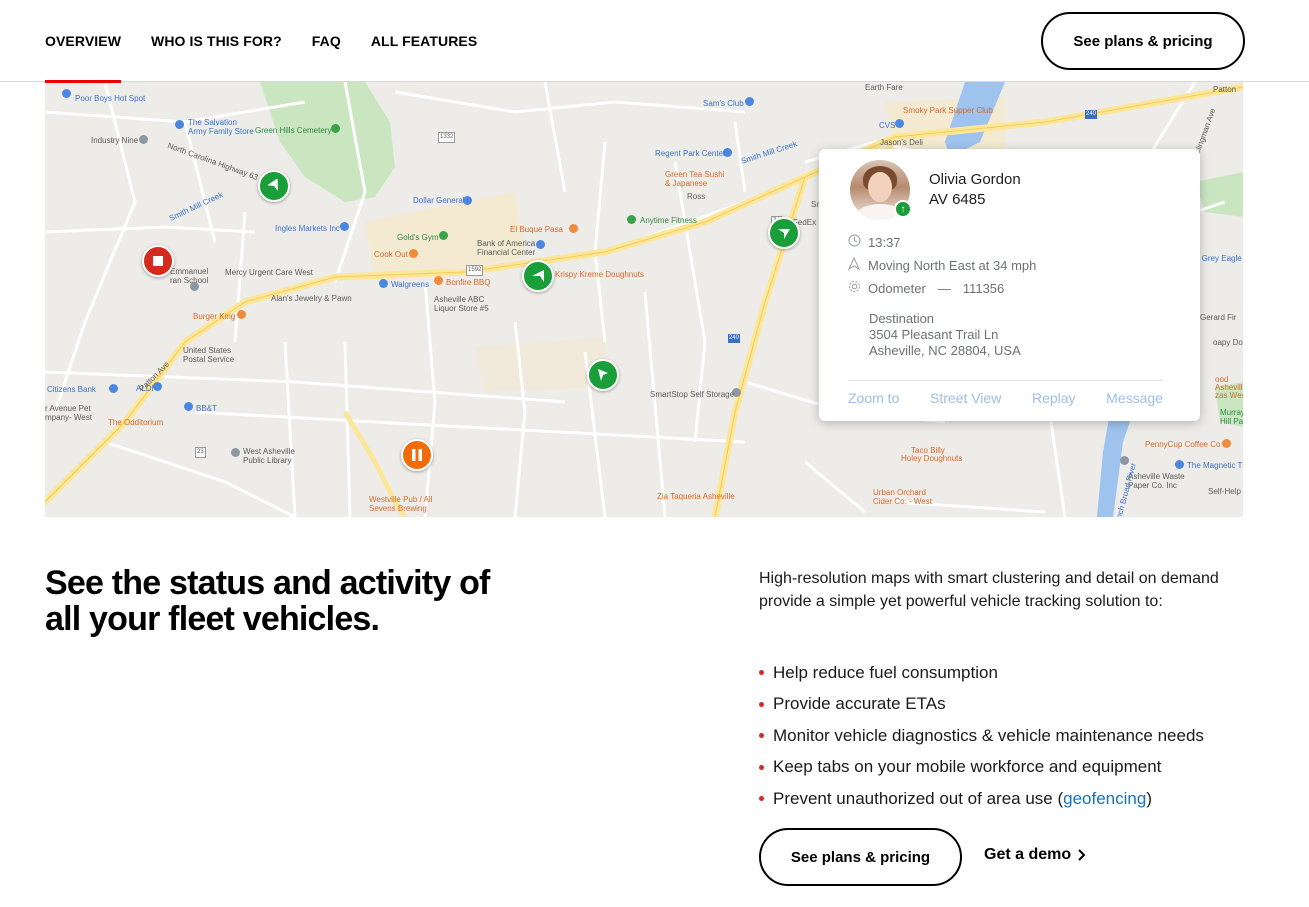 Image resolution: width=1309 pixels, height=907 pixels. What do you see at coordinates (115, 140) in the screenshot?
I see `map-label: Industry Nine` at bounding box center [115, 140].